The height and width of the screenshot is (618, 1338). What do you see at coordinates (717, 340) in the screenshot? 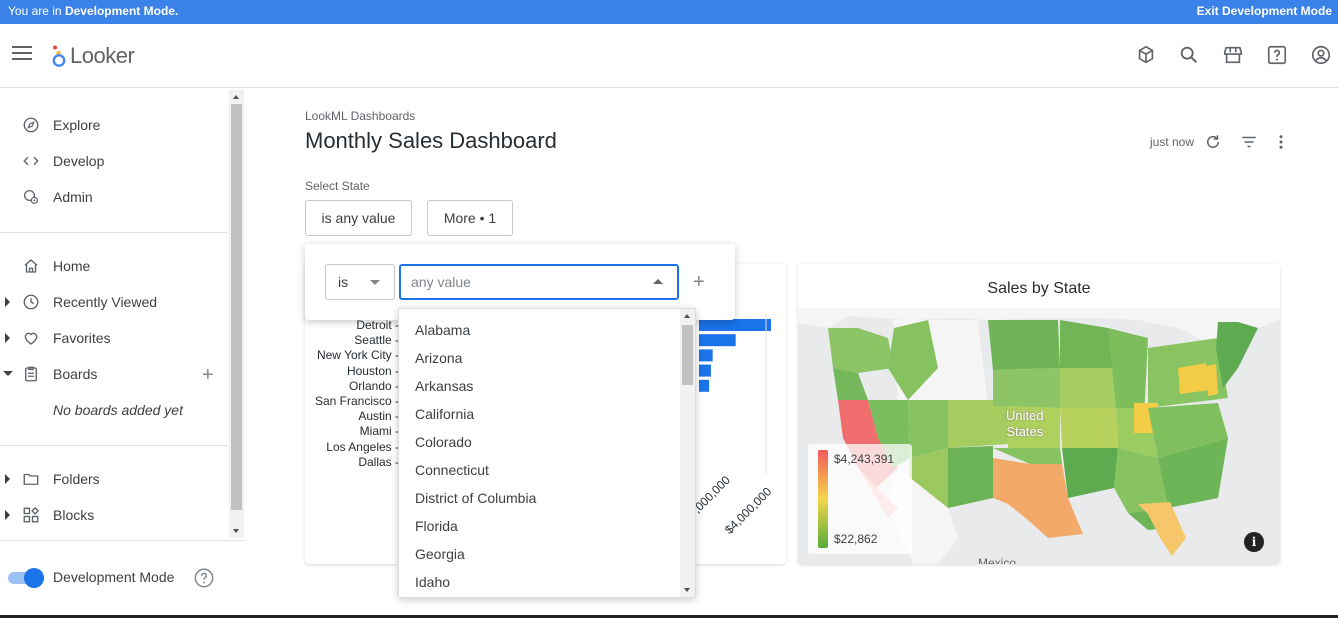
I see `bar-seattle` at bounding box center [717, 340].